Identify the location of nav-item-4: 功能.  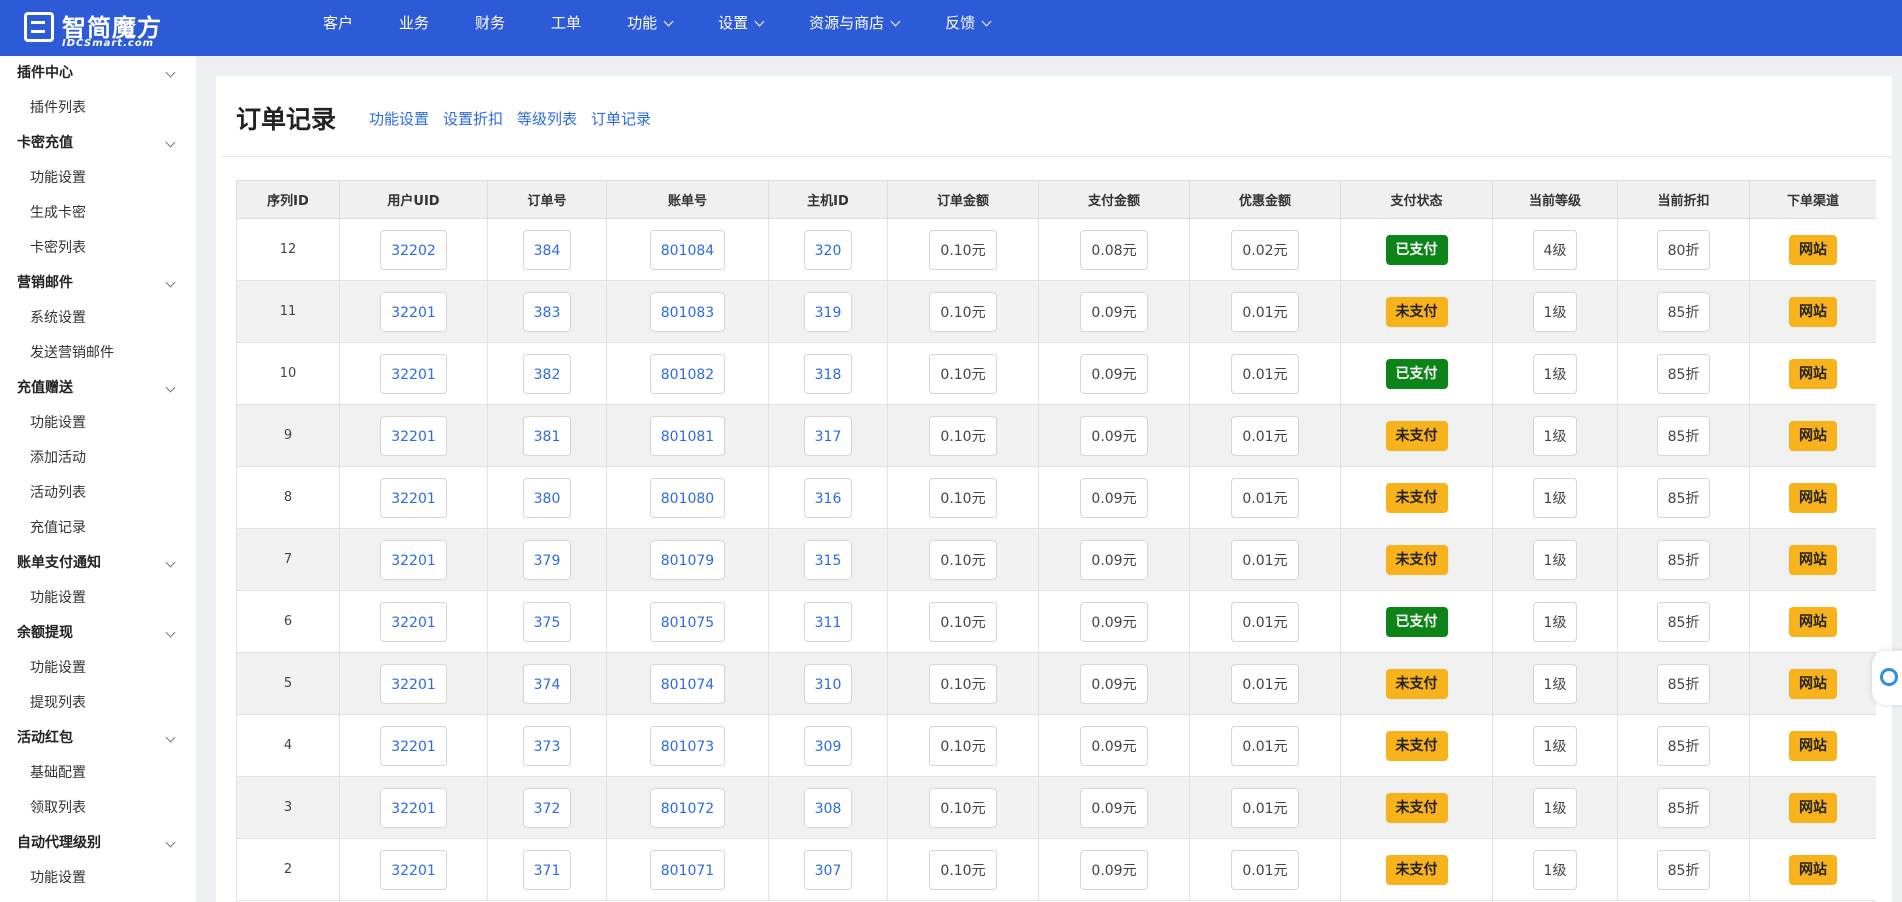
(650, 23).